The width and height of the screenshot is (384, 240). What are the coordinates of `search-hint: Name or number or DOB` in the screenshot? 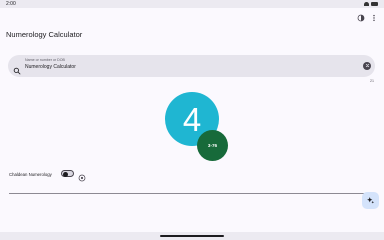 It's located at (45, 60).